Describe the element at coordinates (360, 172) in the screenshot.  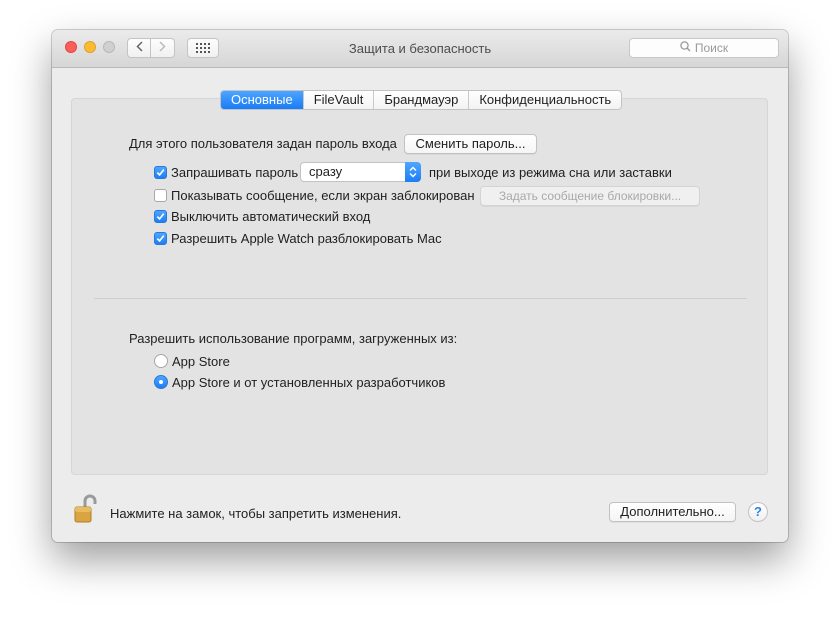
I see `password-delay-select: сразу` at that location.